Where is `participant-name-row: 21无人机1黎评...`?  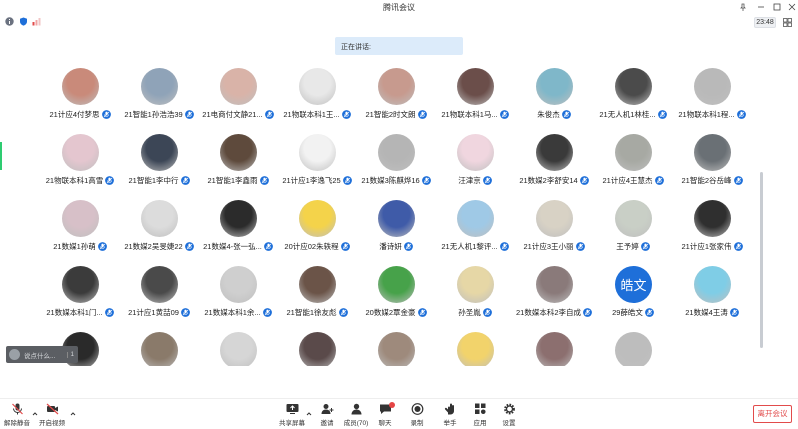 participant-name-row: 21无人机1黎评... is located at coordinates (475, 246).